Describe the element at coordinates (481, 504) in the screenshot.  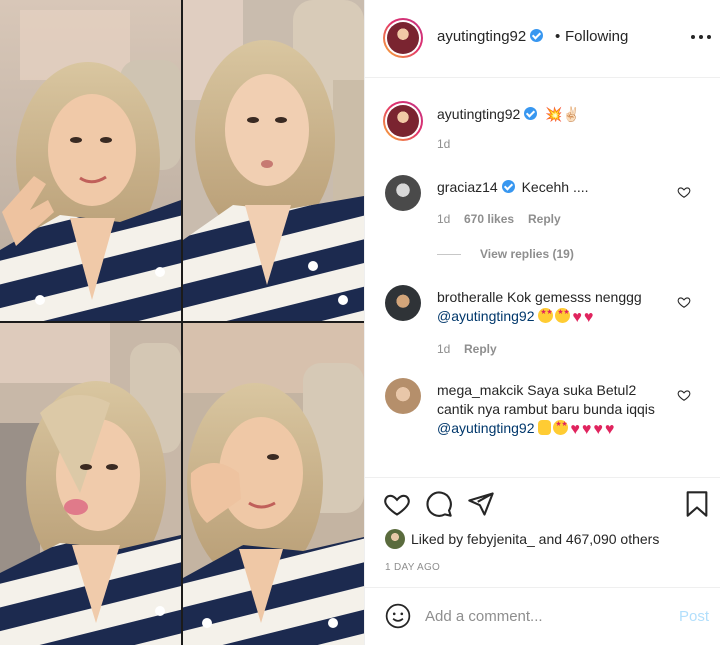
I see `share-icon` at that location.